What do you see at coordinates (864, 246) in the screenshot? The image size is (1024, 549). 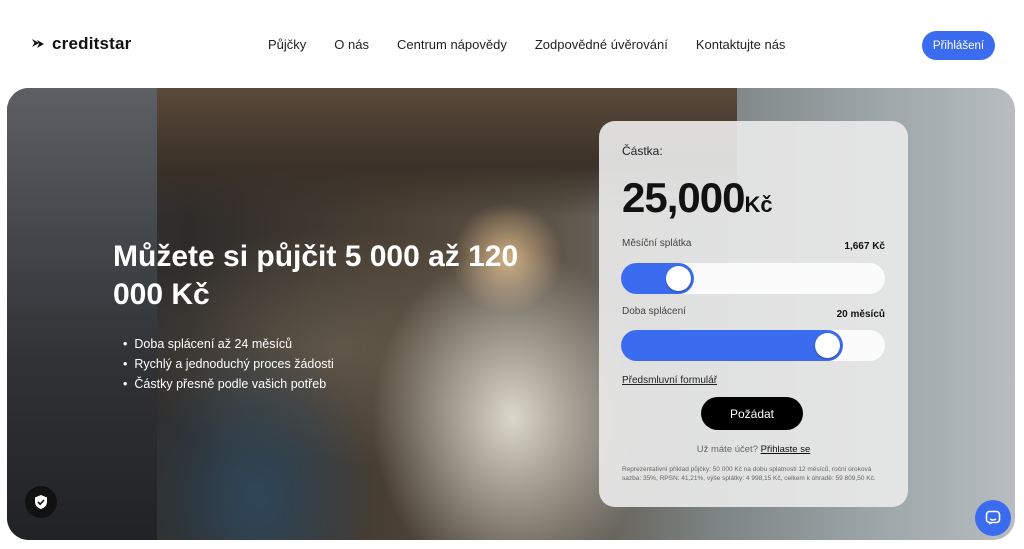 I see `monthly-payment-value: 1,667 Kč` at bounding box center [864, 246].